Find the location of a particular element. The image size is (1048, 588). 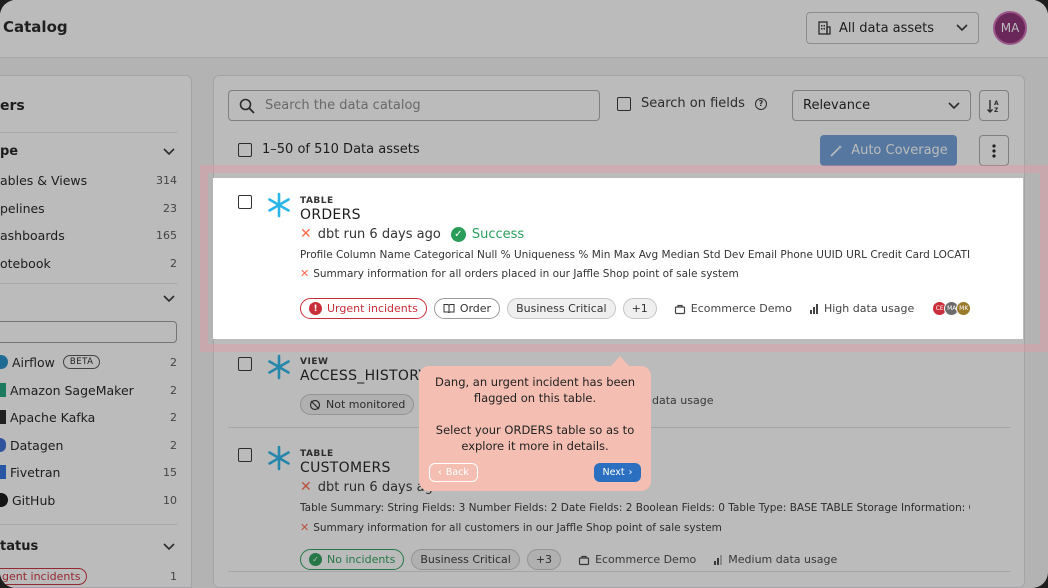

check-circle-icon: ✓ is located at coordinates (458, 234).